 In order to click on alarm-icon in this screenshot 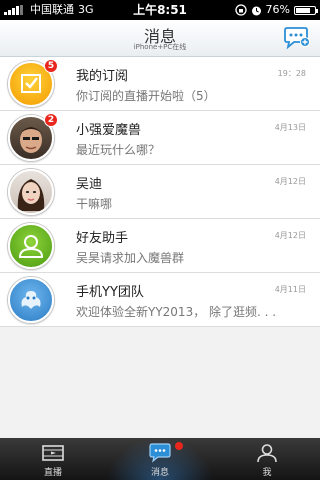, I will do `click(256, 10)`.